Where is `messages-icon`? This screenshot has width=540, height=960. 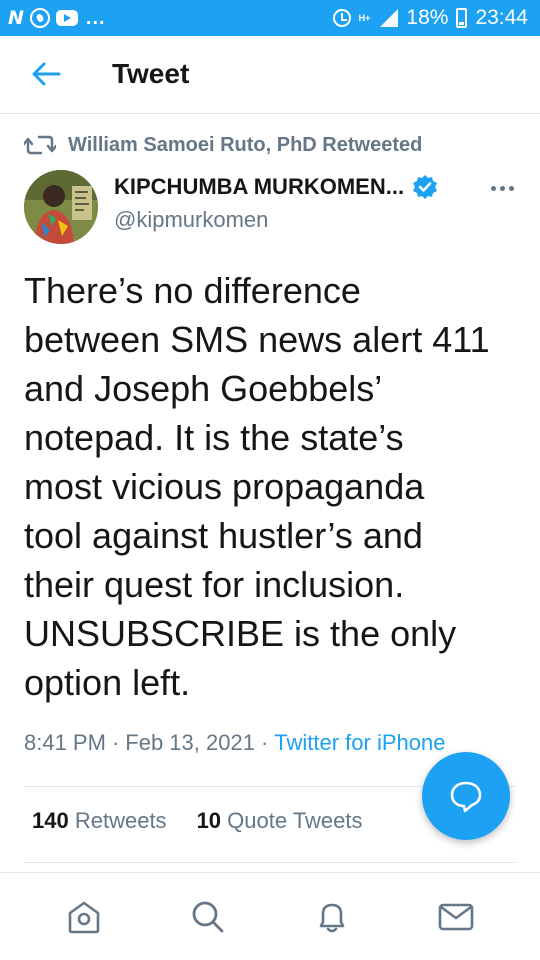
messages-icon is located at coordinates (456, 916).